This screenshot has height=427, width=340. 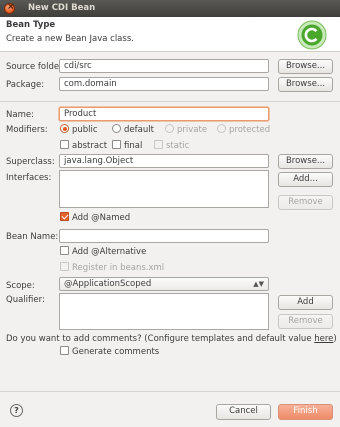 What do you see at coordinates (250, 130) in the screenshot?
I see `modifier-protected-label: protected` at bounding box center [250, 130].